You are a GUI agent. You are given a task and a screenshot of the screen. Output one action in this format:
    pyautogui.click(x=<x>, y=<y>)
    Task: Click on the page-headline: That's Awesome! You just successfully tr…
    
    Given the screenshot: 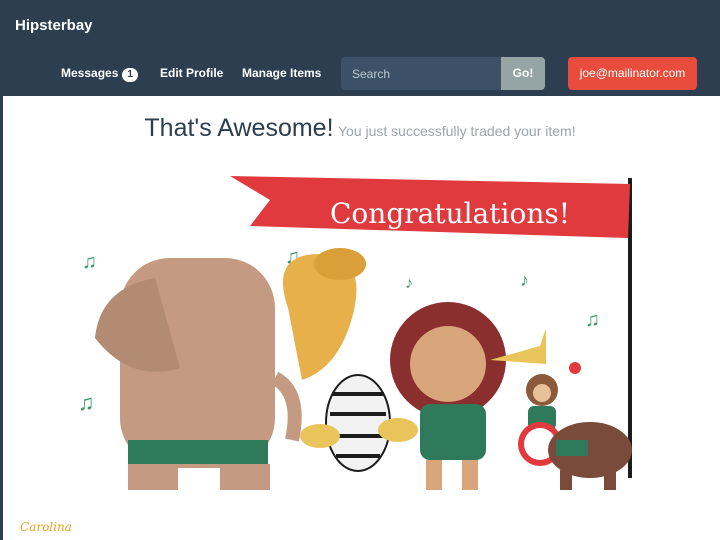 What is the action you would take?
    pyautogui.click(x=360, y=128)
    